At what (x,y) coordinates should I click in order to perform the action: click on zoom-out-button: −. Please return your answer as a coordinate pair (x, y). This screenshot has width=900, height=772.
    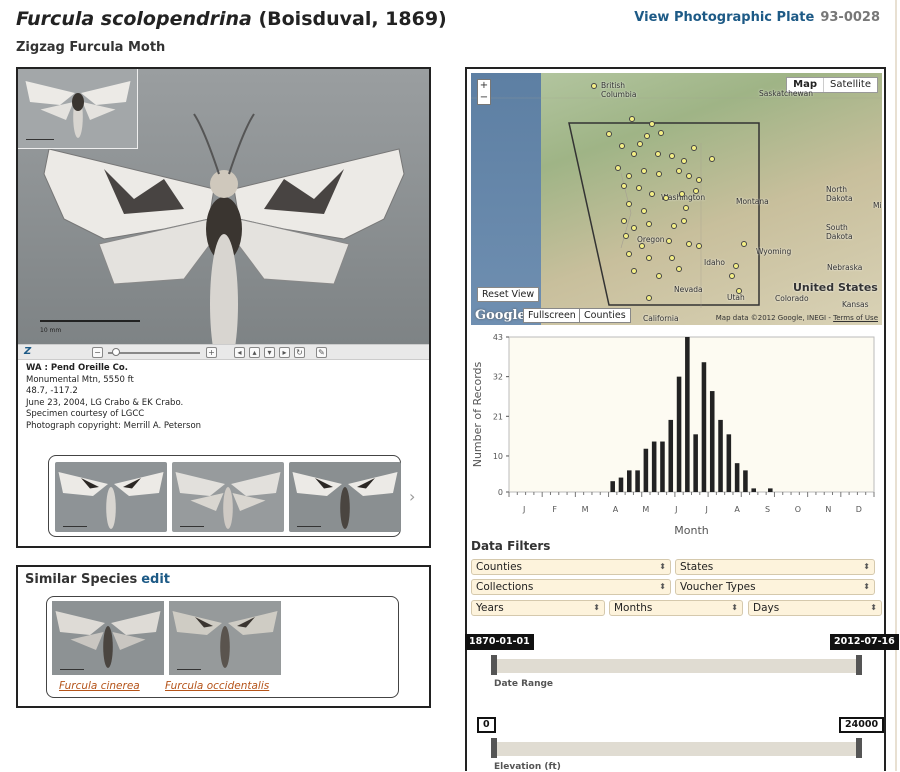
    Looking at the image, I should click on (97, 352).